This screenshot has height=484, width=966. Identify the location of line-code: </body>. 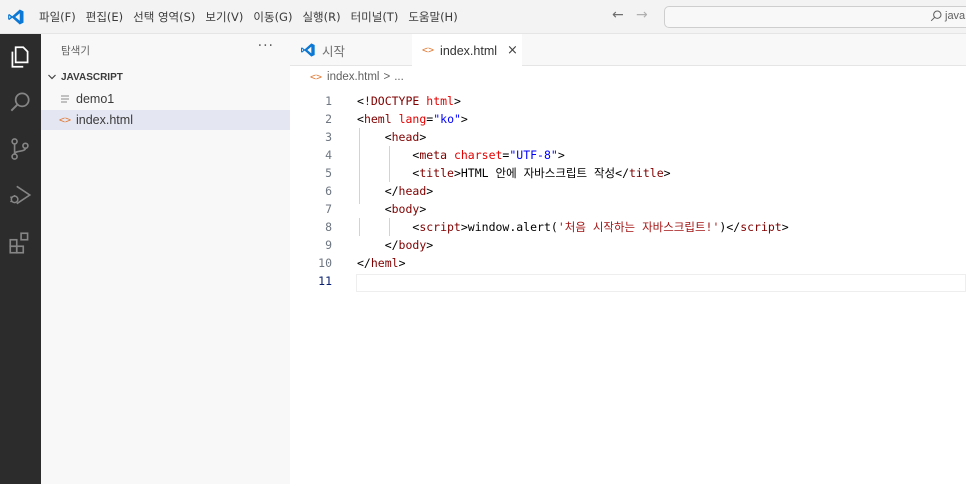
(395, 245).